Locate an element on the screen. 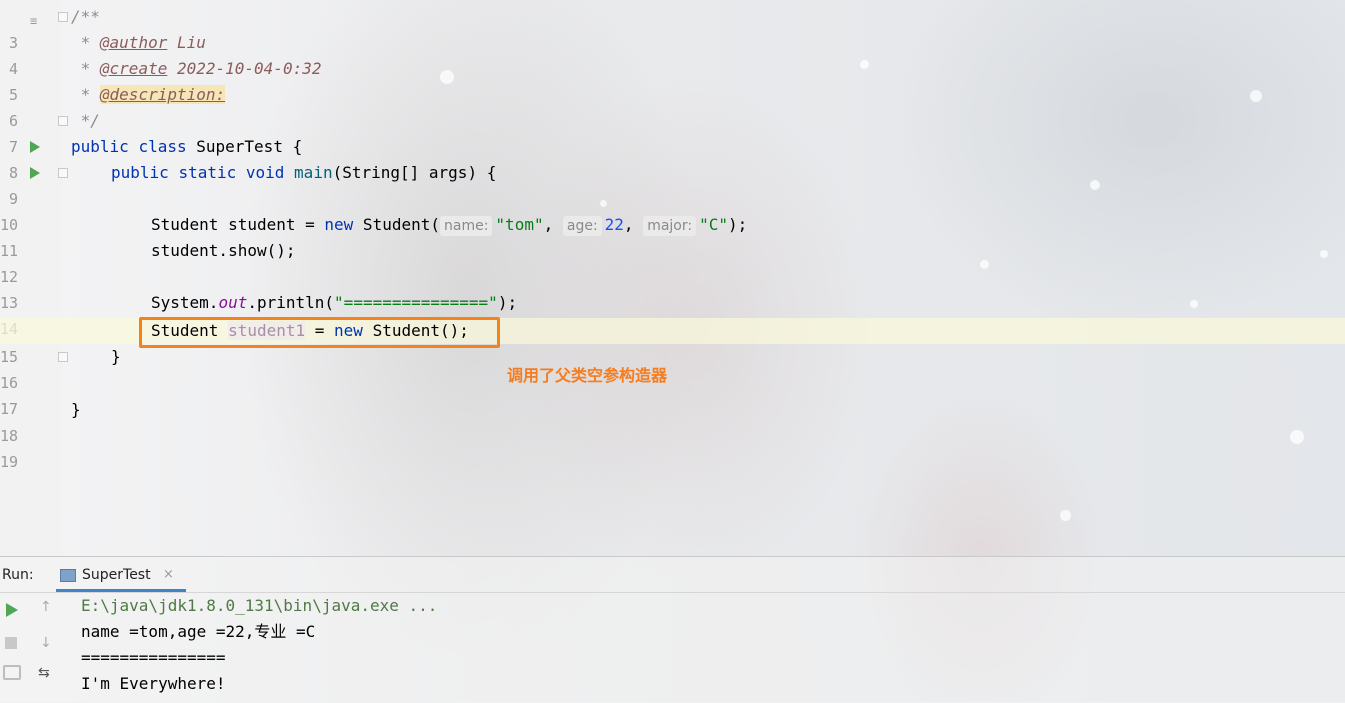  line-number: 19 is located at coordinates (9, 462).